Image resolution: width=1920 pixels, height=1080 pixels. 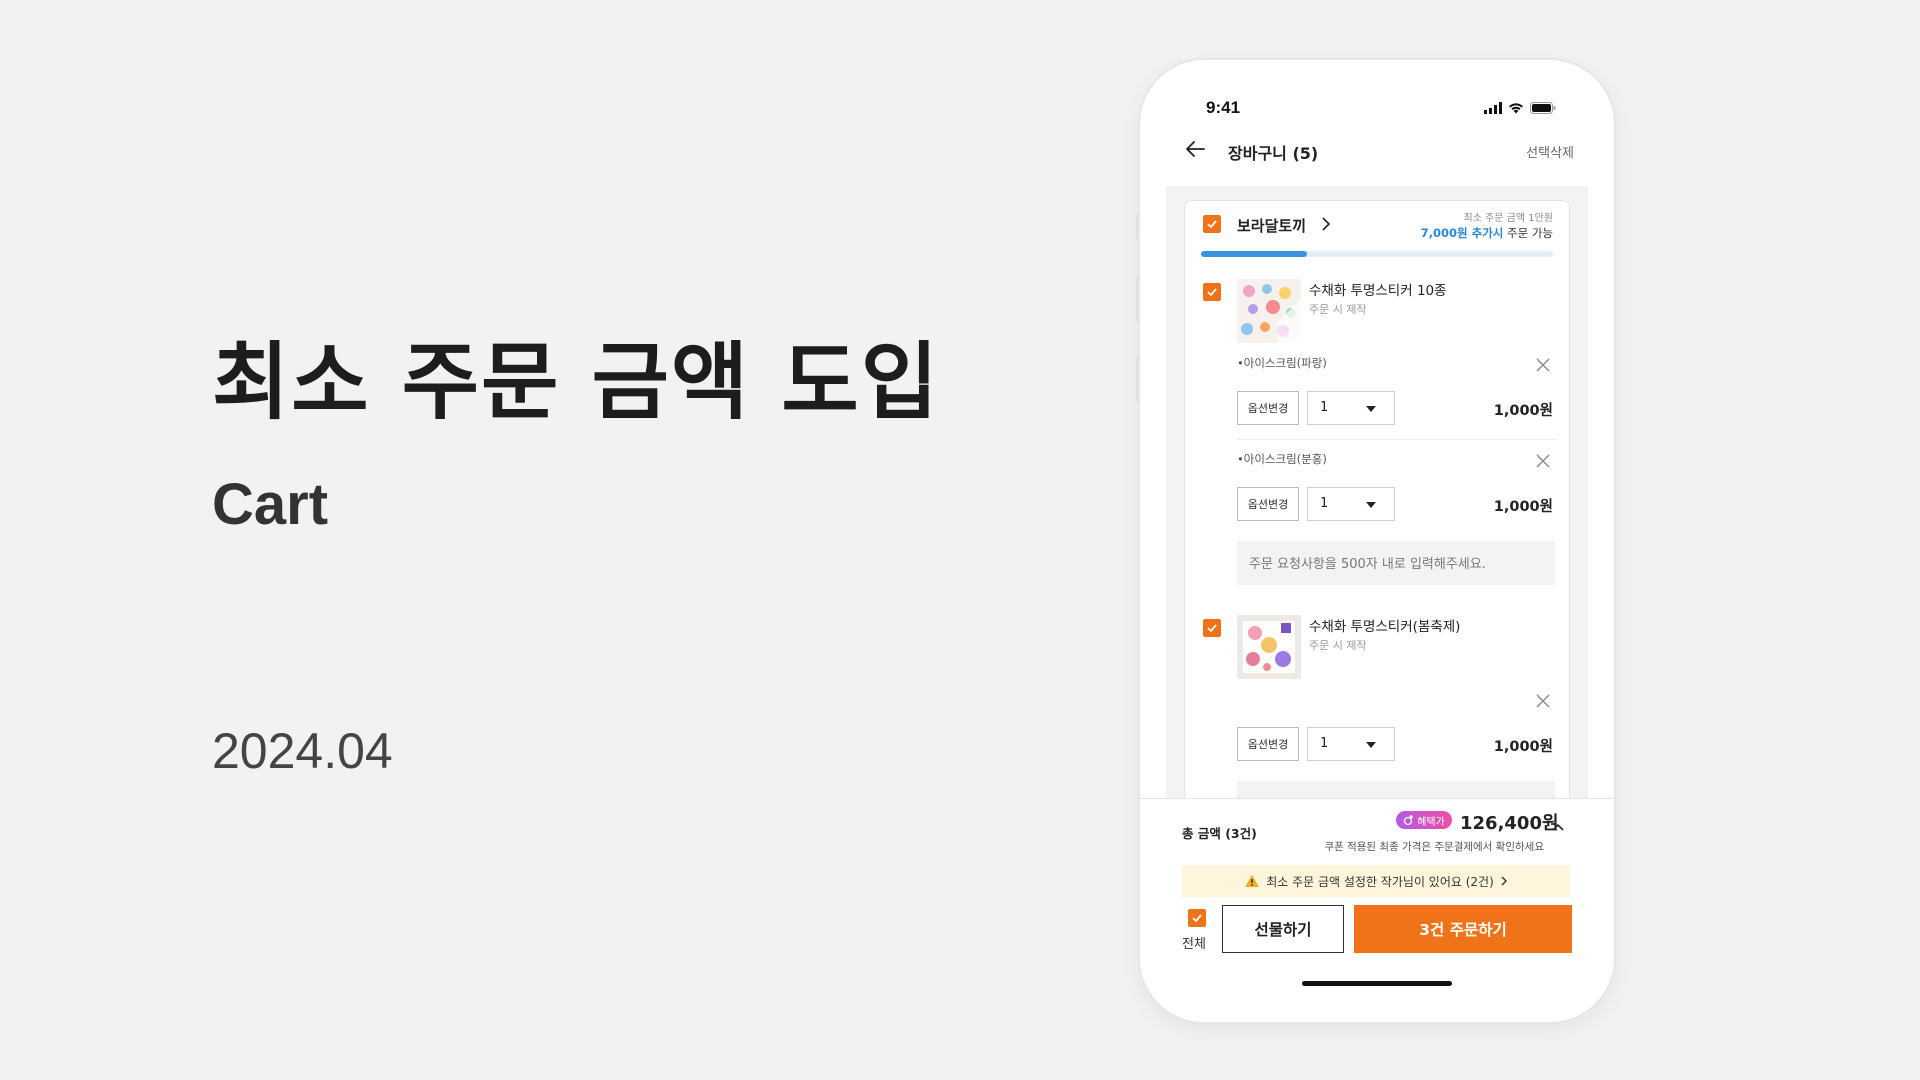 What do you see at coordinates (1463, 929) in the screenshot?
I see `order-button: 3건 주문하기` at bounding box center [1463, 929].